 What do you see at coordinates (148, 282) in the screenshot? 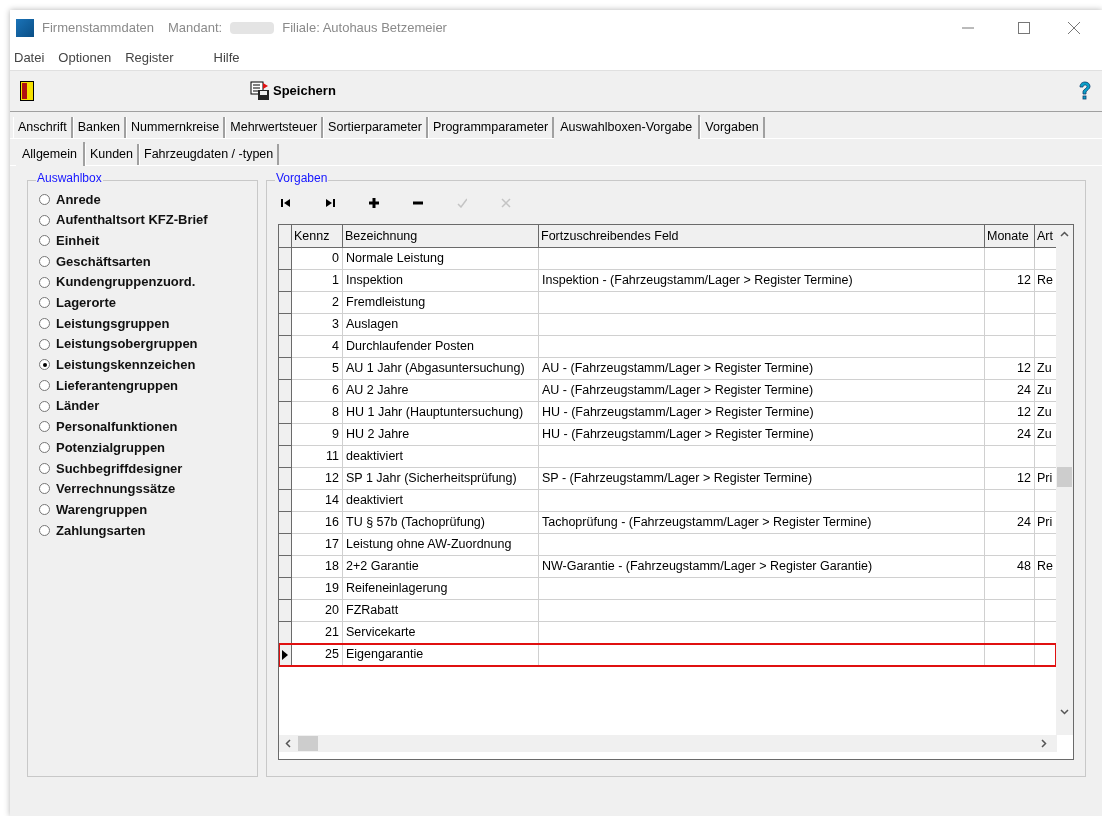
I see `radio-option: Kundengruppenzuord.` at bounding box center [148, 282].